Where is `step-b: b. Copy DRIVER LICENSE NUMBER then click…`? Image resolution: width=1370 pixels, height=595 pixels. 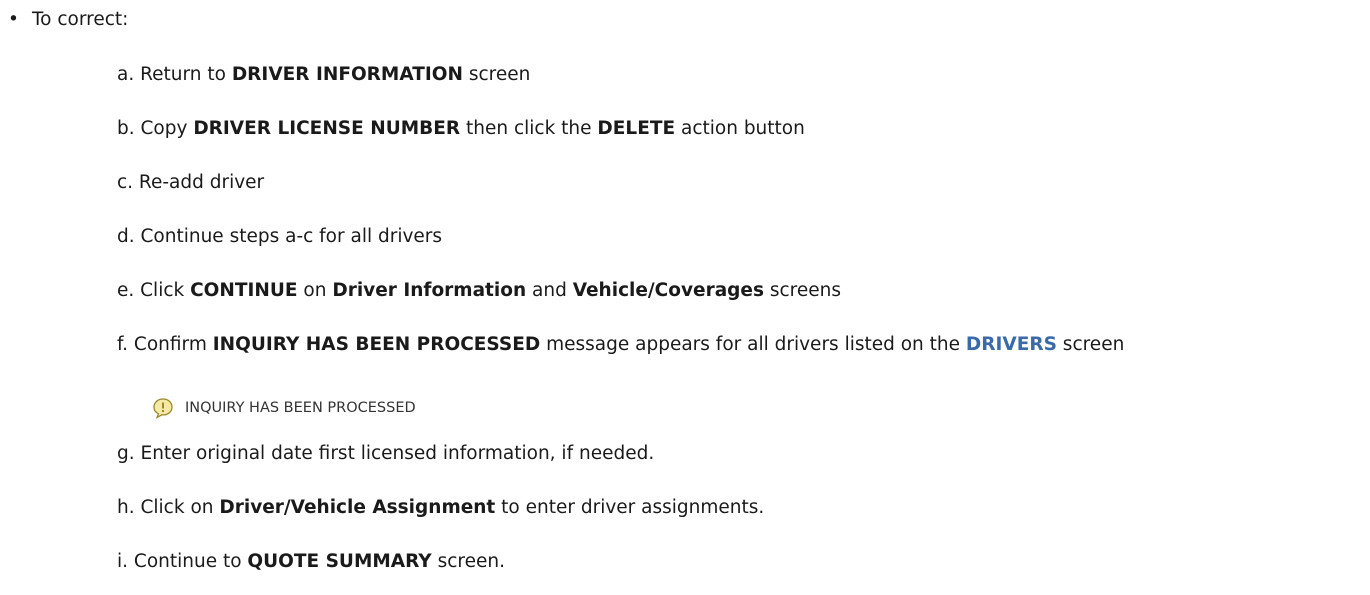 step-b: b. Copy DRIVER LICENSE NUMBER then click… is located at coordinates (461, 128).